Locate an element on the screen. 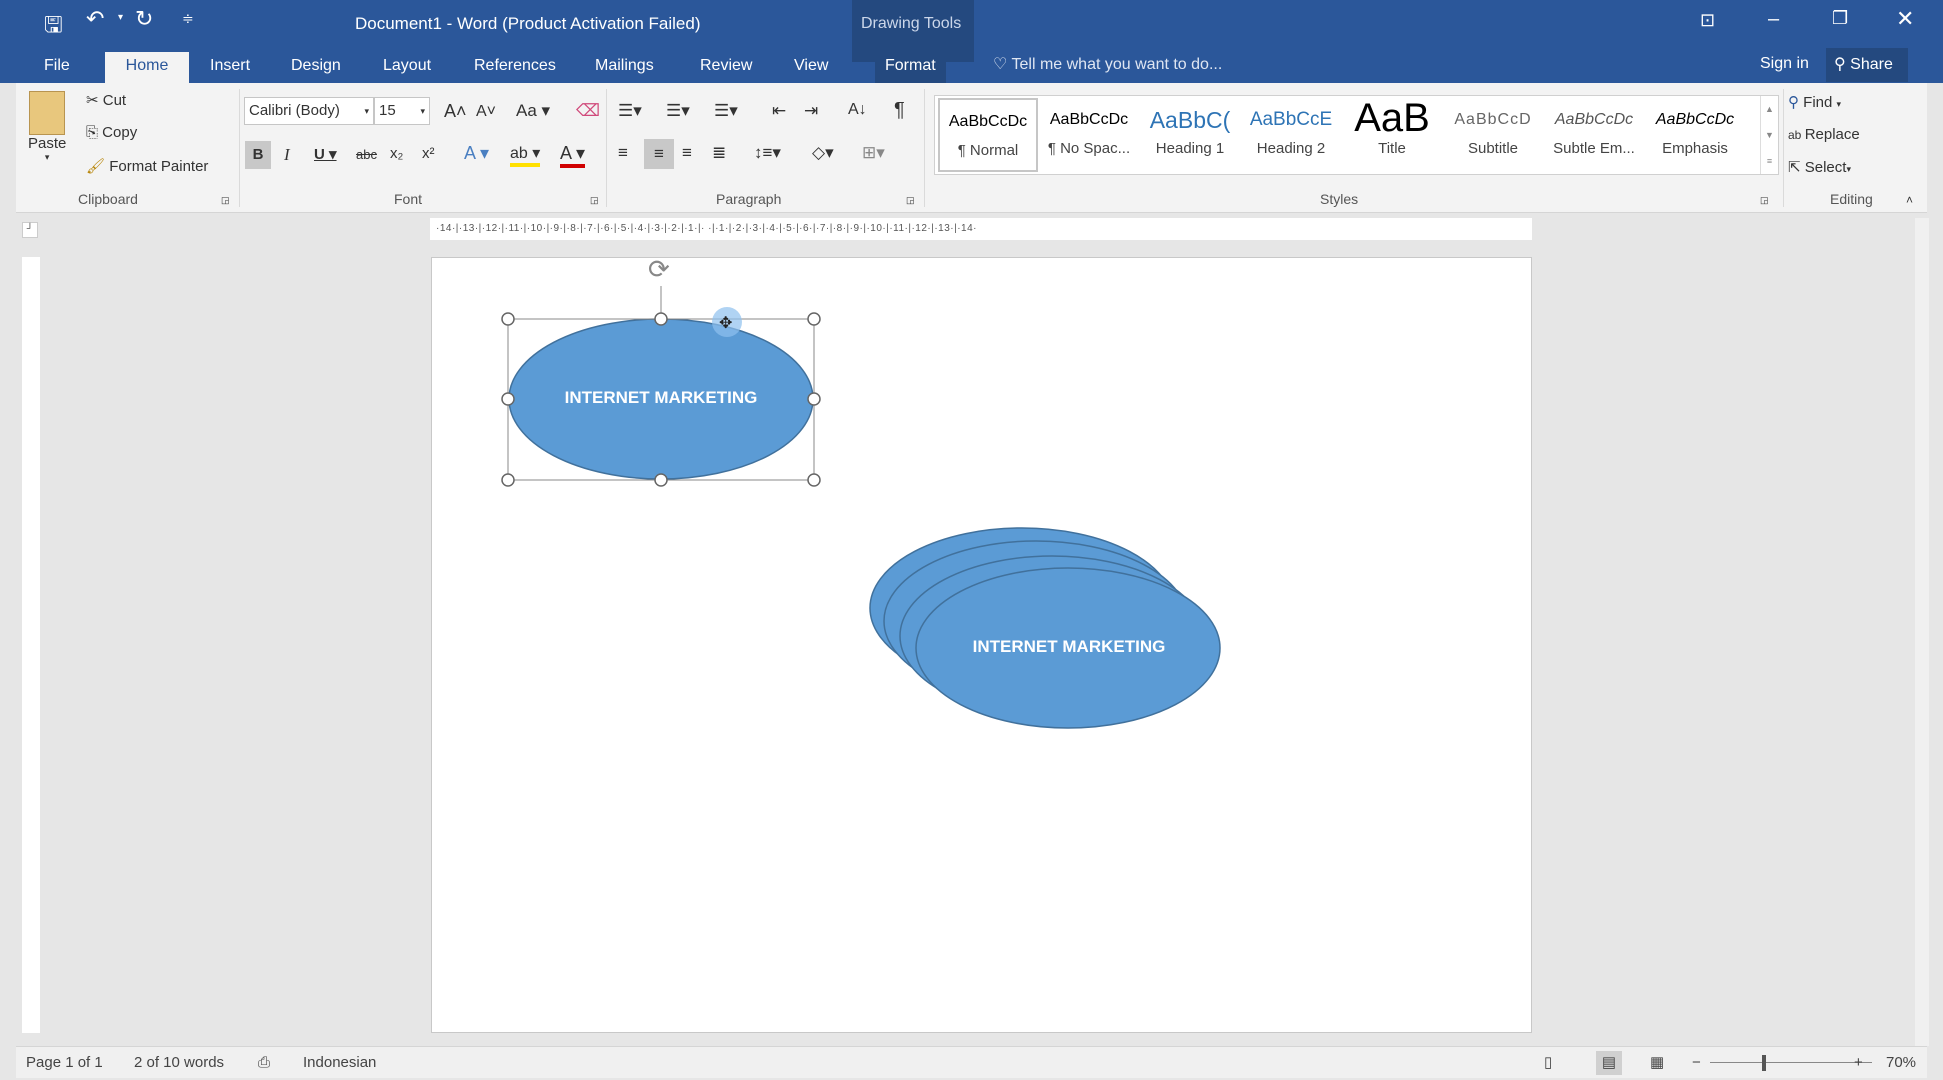 Image resolution: width=1943 pixels, height=1080 pixels. sort-icon: A↓ is located at coordinates (857, 110).